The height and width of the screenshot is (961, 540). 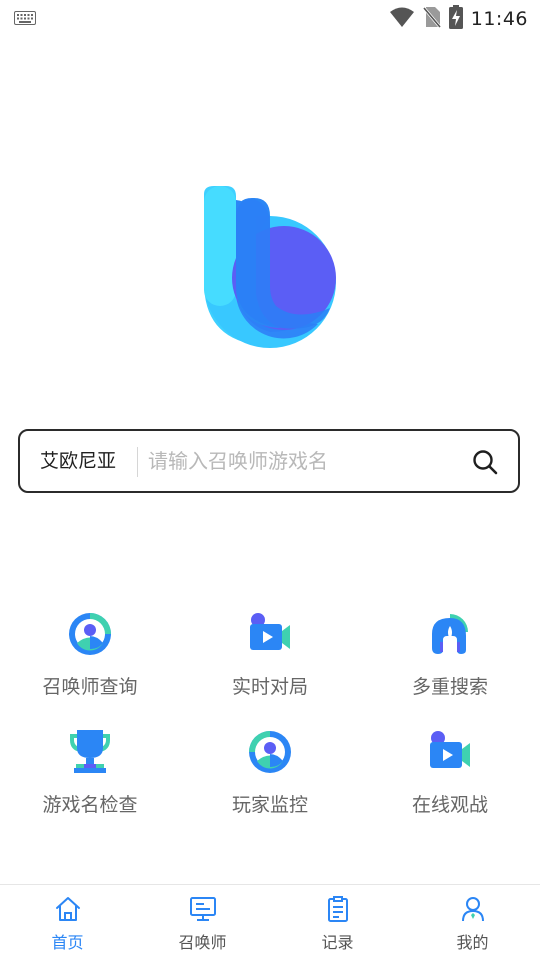 What do you see at coordinates (450, 634) in the screenshot?
I see `helmet-icon` at bounding box center [450, 634].